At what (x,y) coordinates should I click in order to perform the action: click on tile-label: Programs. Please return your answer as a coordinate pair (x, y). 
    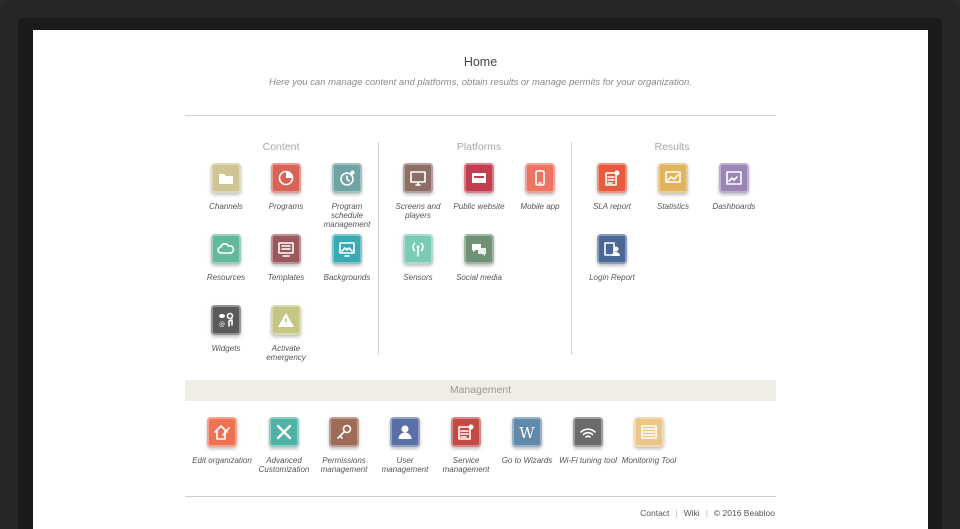
    Looking at the image, I should click on (286, 206).